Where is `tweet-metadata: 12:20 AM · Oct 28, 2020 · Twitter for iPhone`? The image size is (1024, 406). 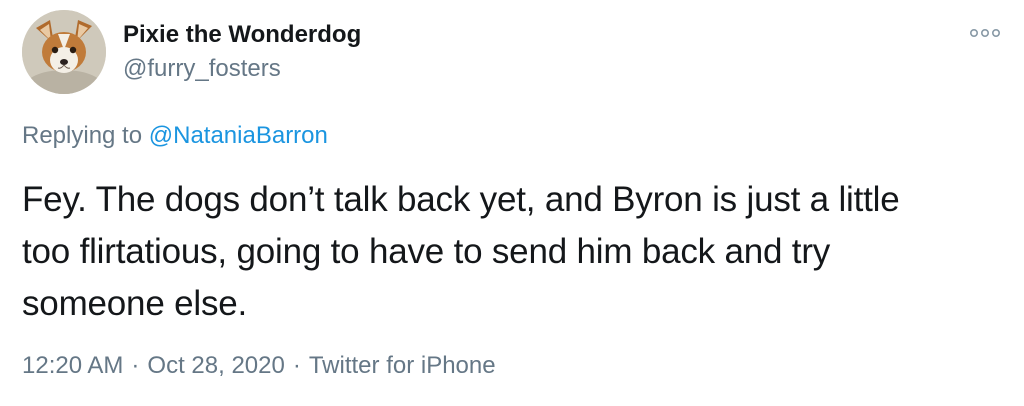
tweet-metadata: 12:20 AM · Oct 28, 2020 · Twitter for iPhone is located at coordinates (259, 366).